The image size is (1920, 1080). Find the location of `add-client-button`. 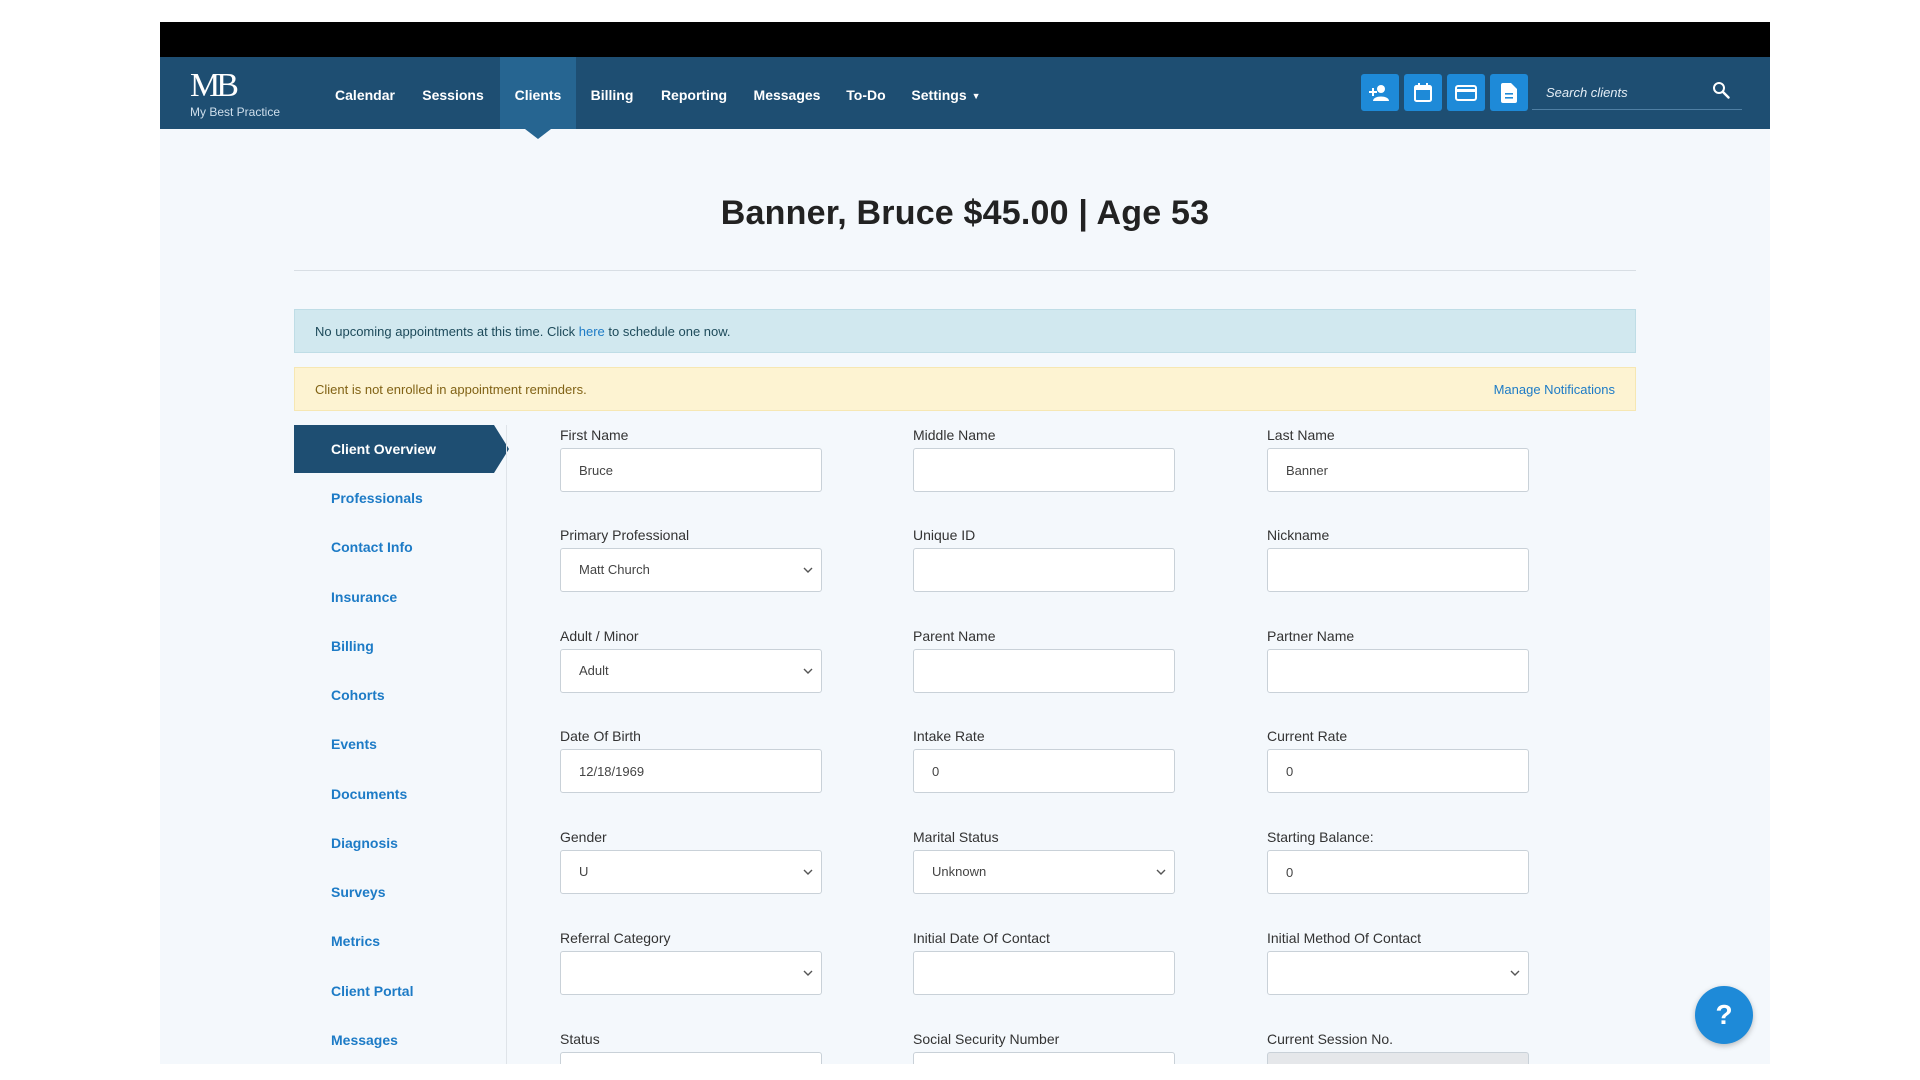

add-client-button is located at coordinates (1380, 92).